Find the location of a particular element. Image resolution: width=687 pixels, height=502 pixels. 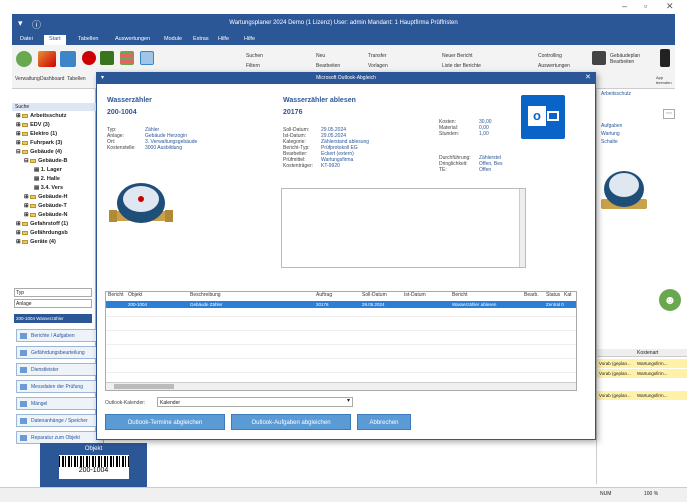

right-link: Schalte is located at coordinates (609, 142).